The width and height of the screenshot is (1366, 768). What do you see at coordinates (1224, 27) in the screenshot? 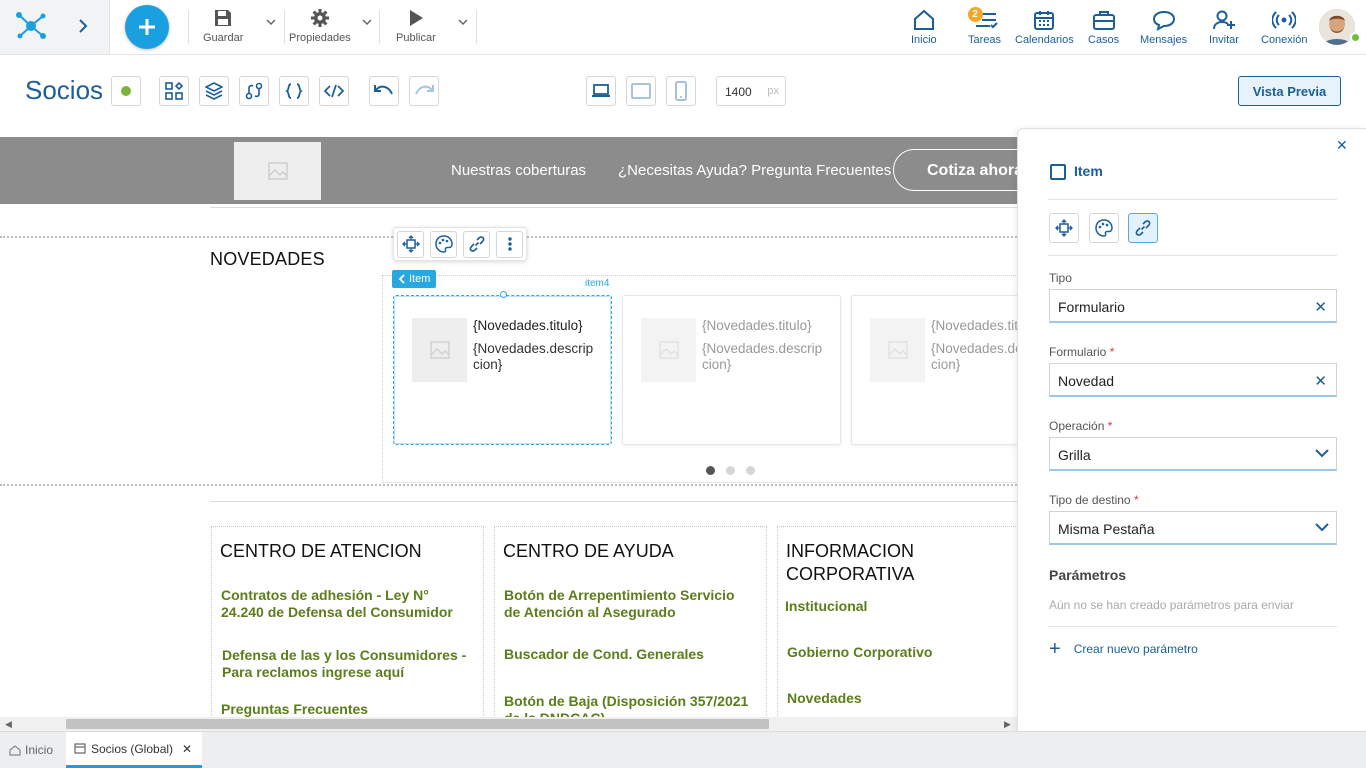
I see `nav-invitar: Invitar` at bounding box center [1224, 27].